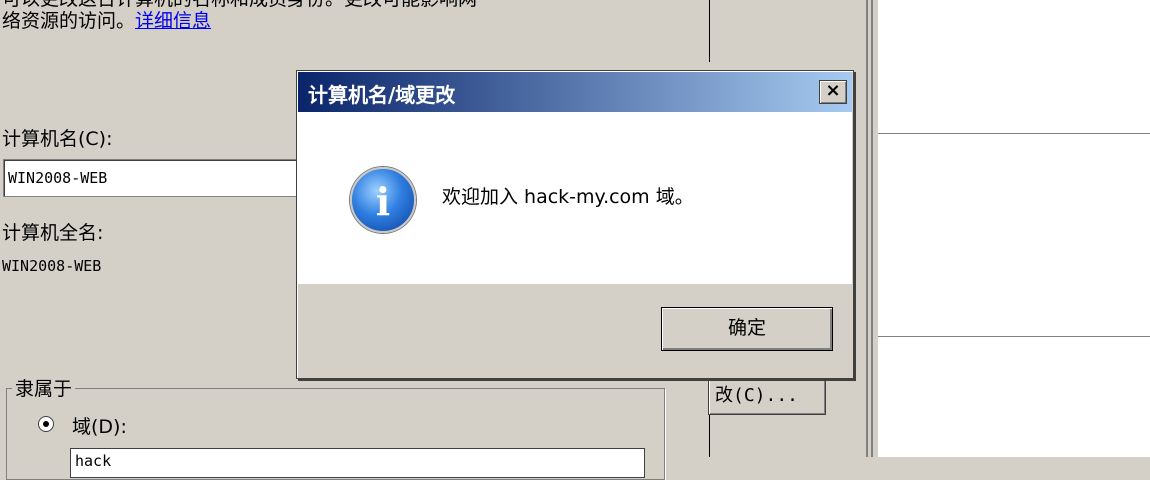 The height and width of the screenshot is (480, 1150). Describe the element at coordinates (382, 95) in the screenshot. I see `message-box-title: 计算机名/域更改` at that location.